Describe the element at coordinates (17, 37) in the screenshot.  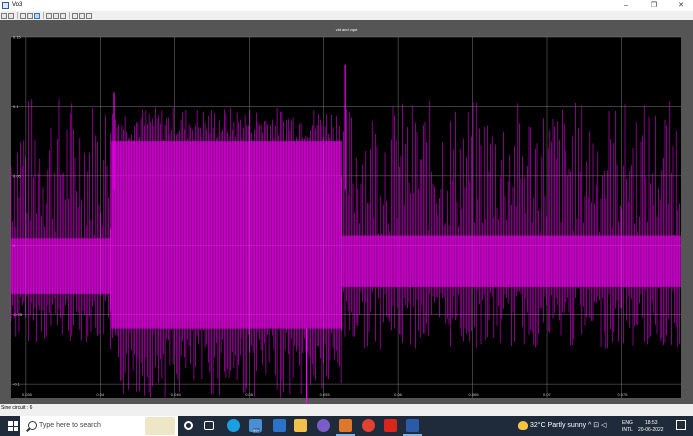
I see `y-tick-label: 0.15` at that location.